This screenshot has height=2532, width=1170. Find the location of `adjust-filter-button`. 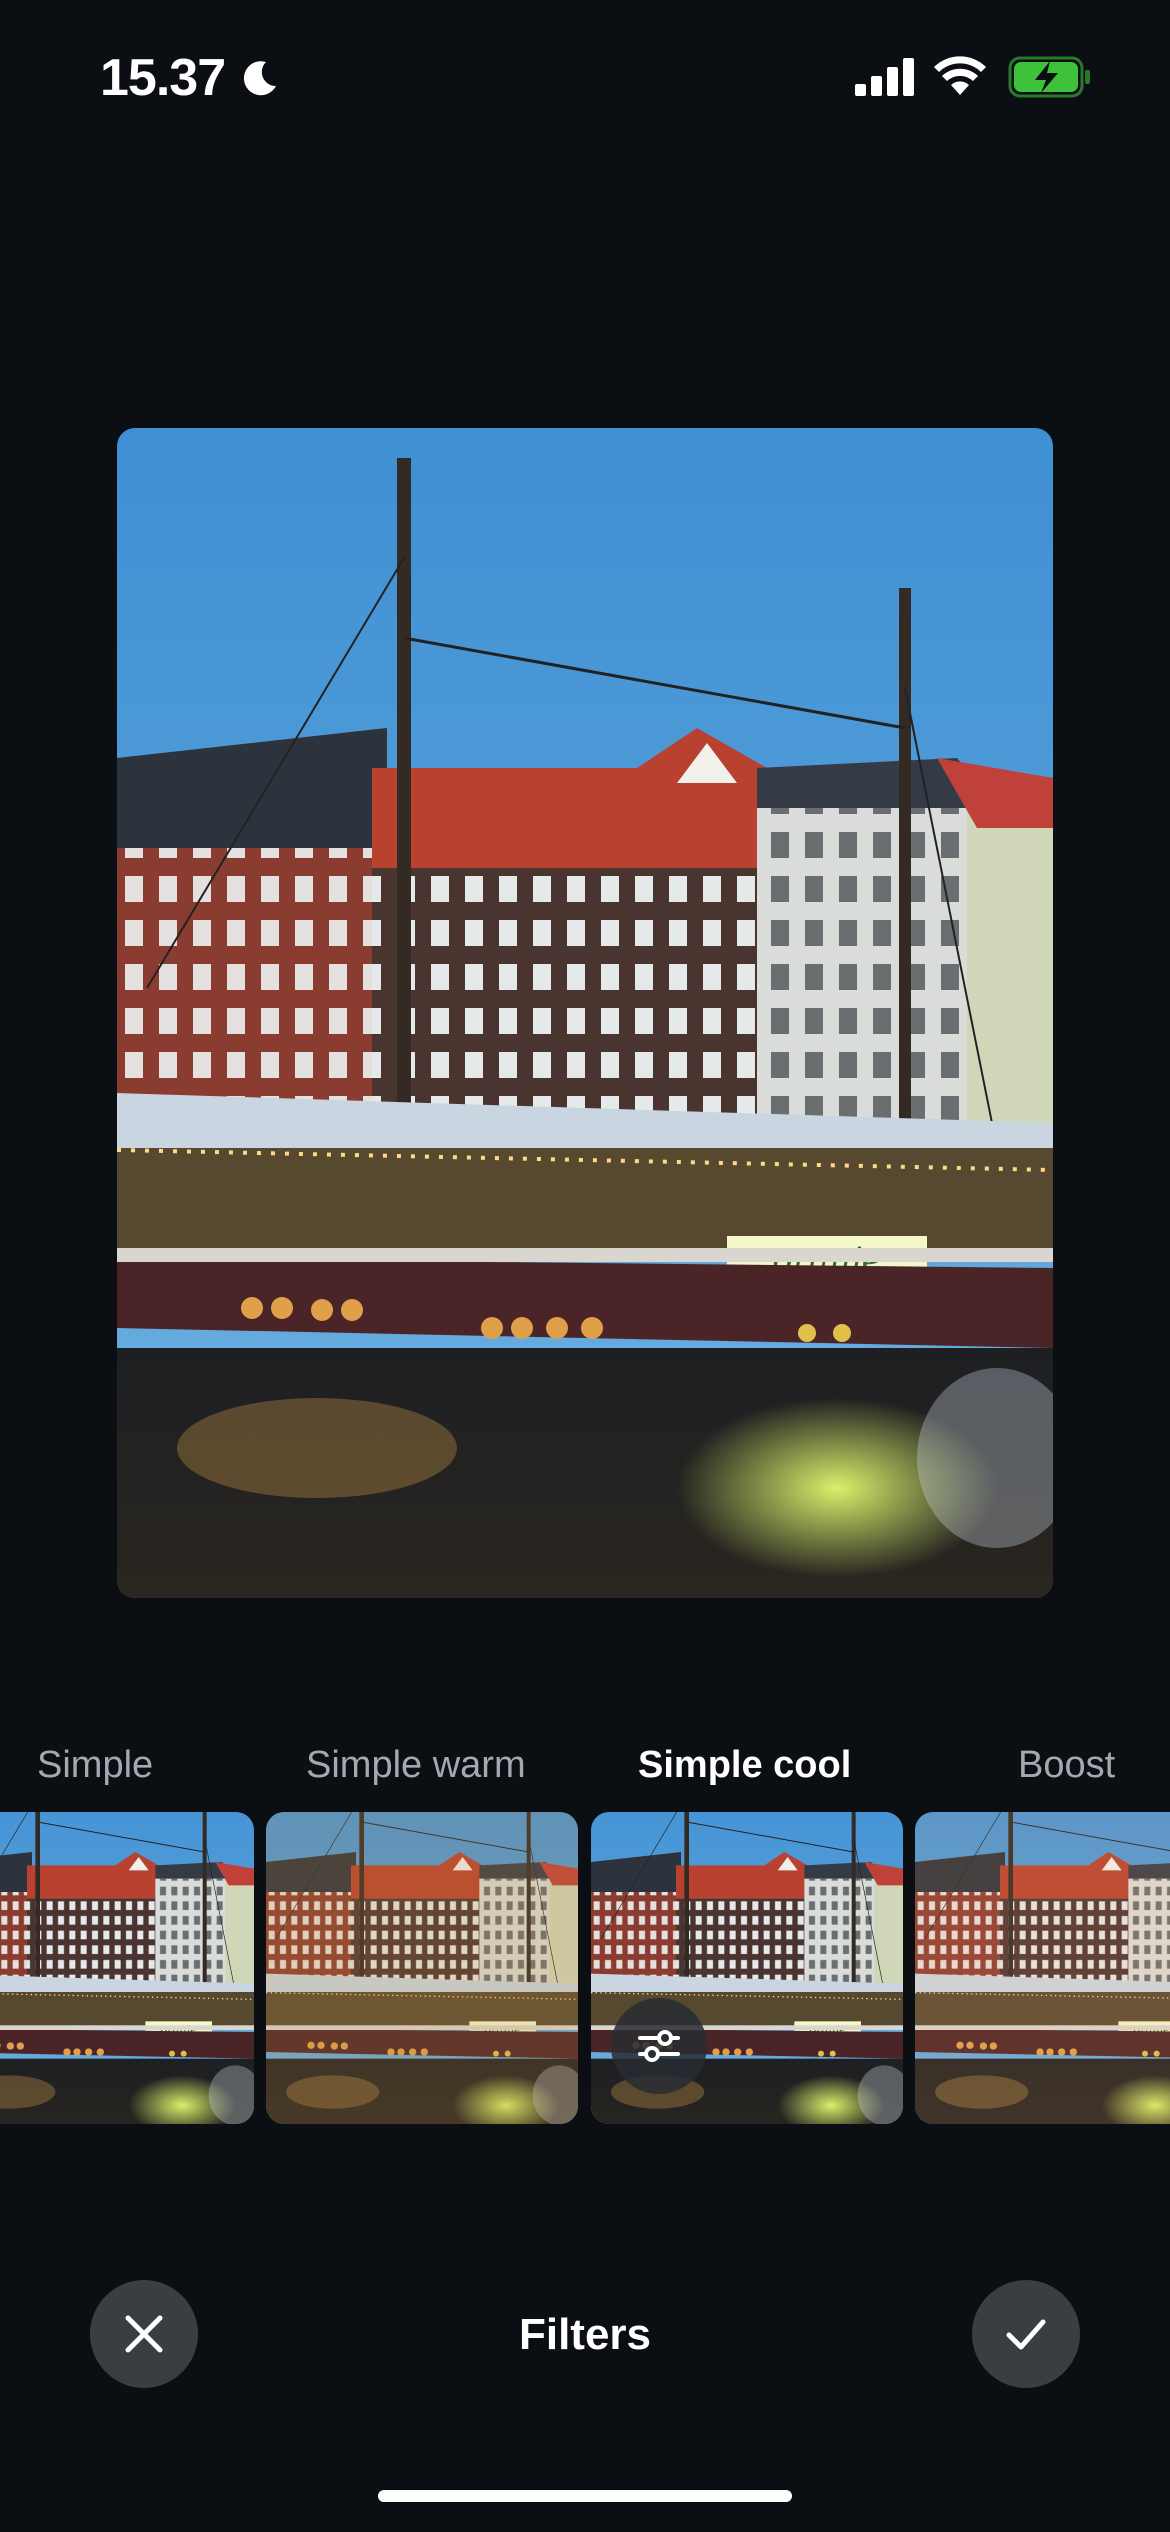

adjust-filter-button is located at coordinates (659, 2046).